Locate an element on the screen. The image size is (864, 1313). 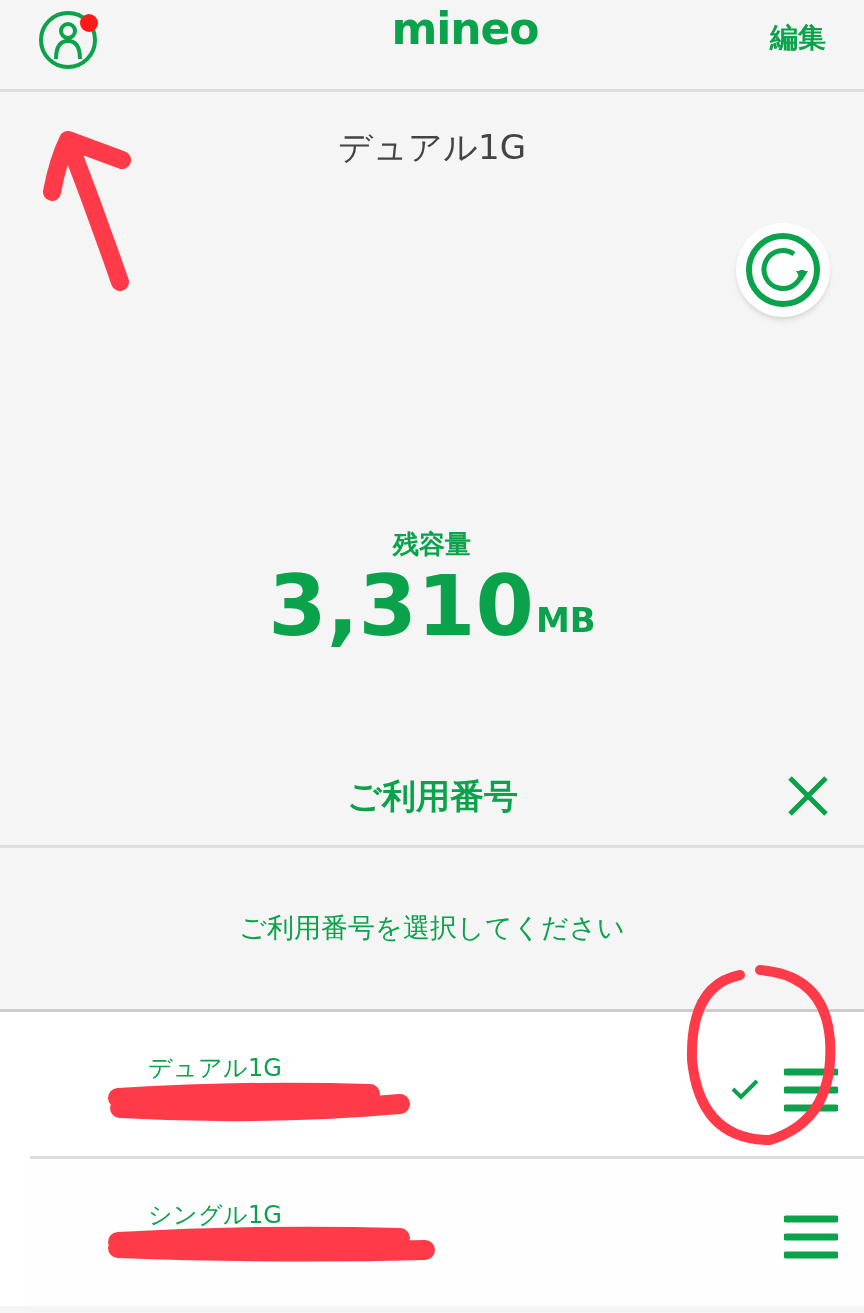
remaining-unit: MB is located at coordinates (565, 620).